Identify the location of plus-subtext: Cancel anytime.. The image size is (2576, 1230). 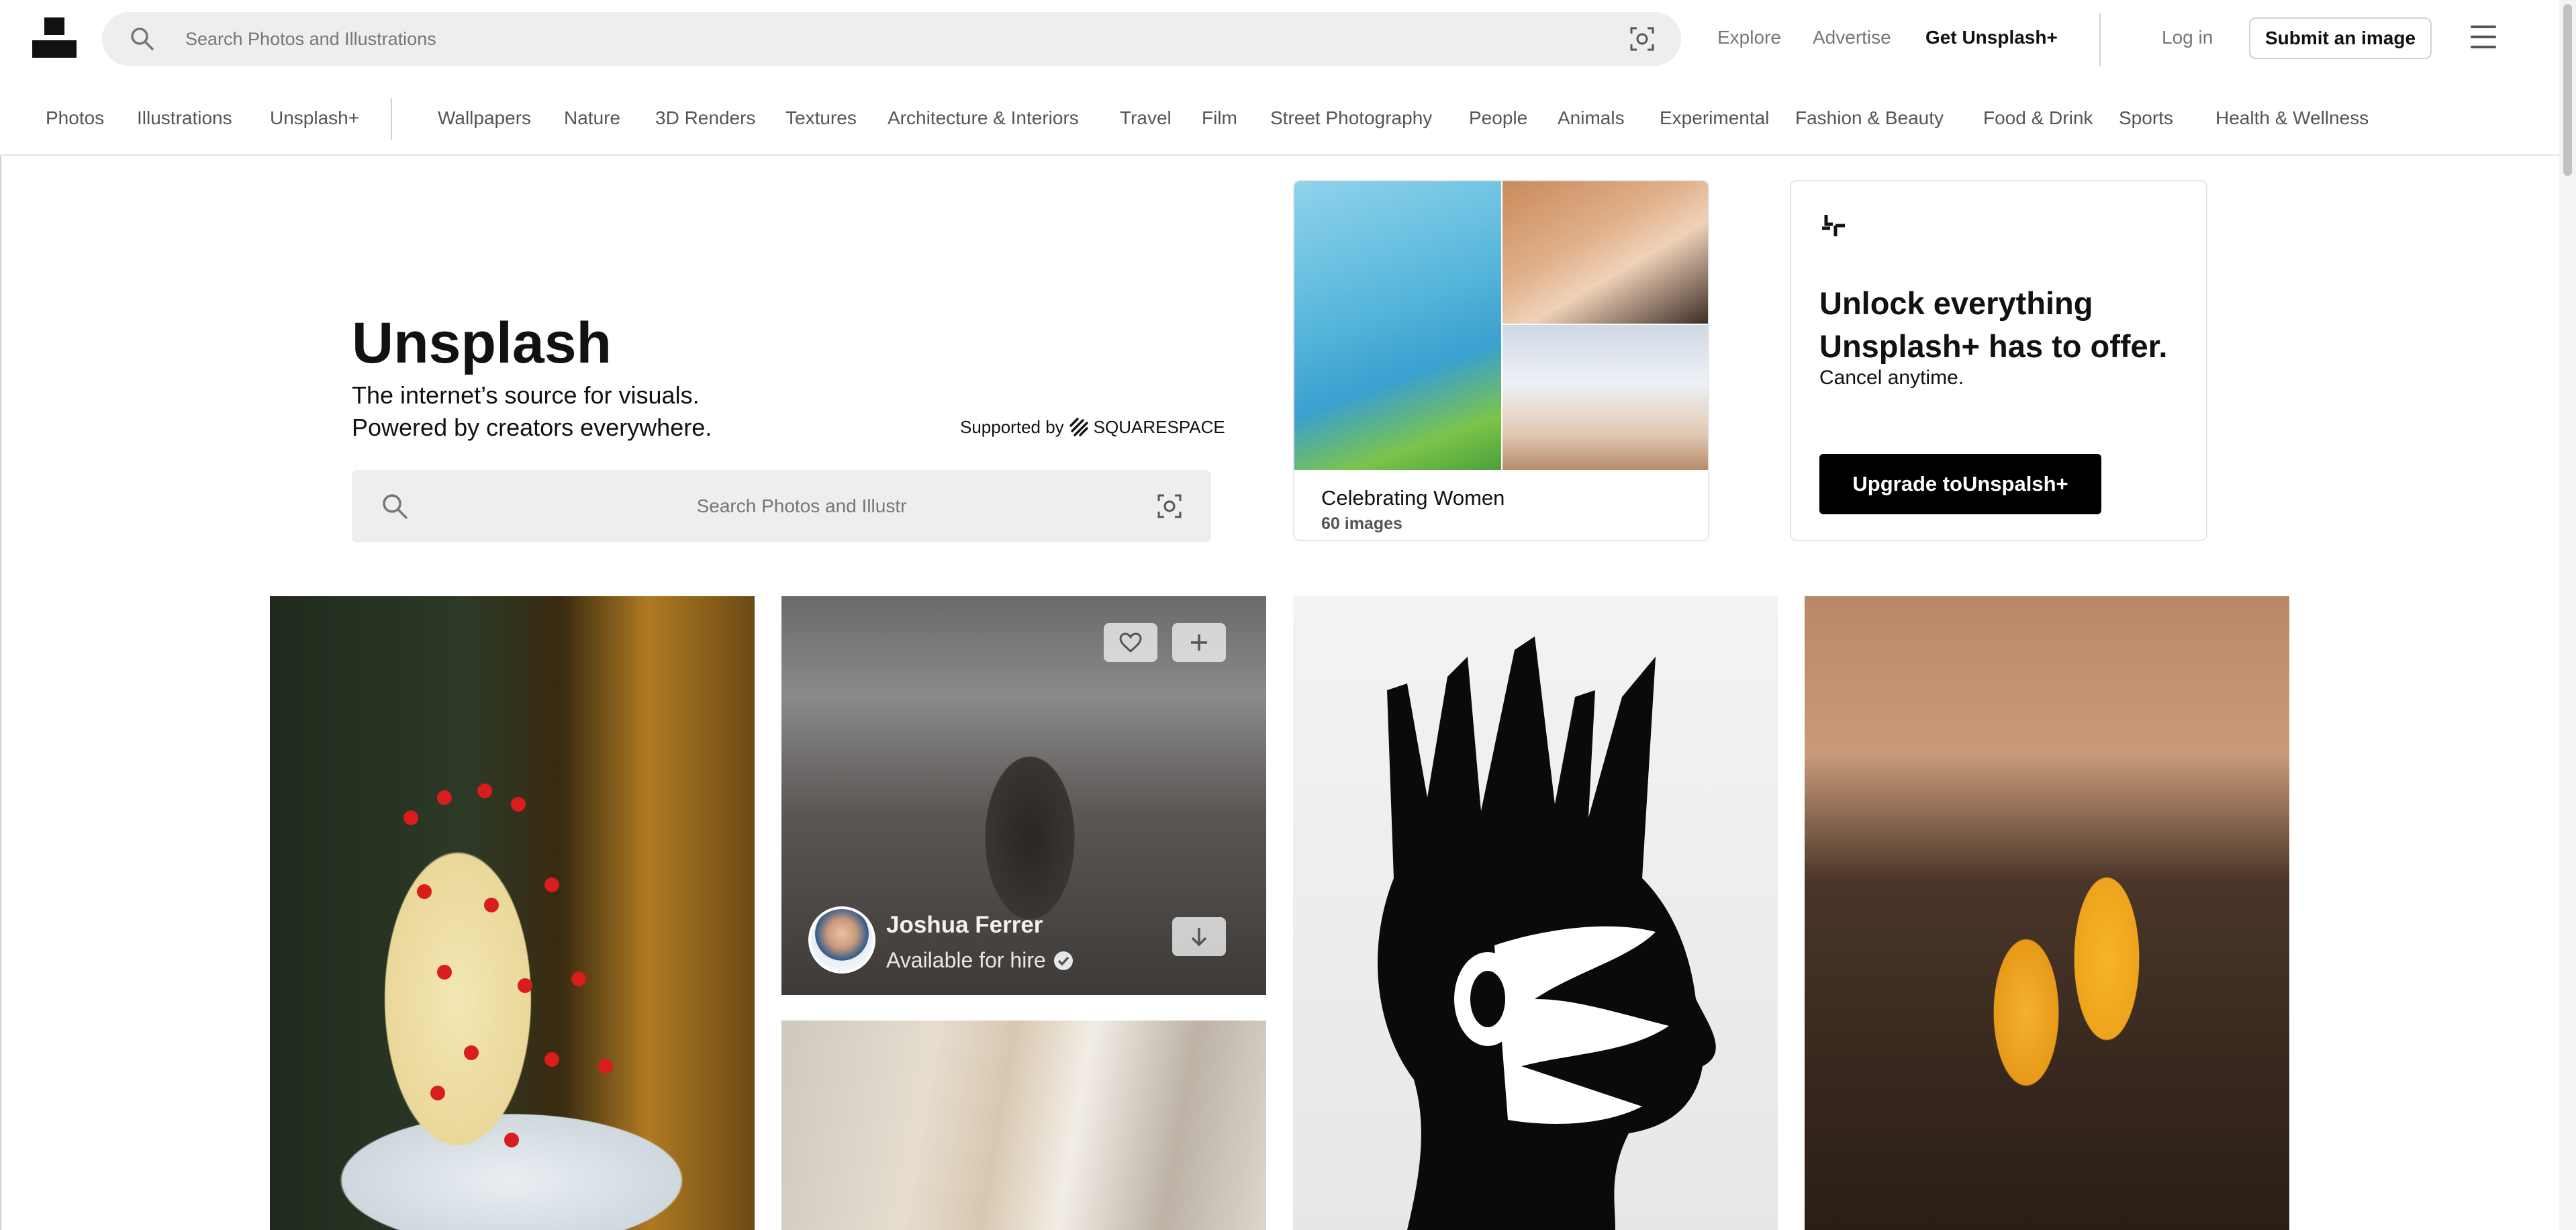
(1891, 378).